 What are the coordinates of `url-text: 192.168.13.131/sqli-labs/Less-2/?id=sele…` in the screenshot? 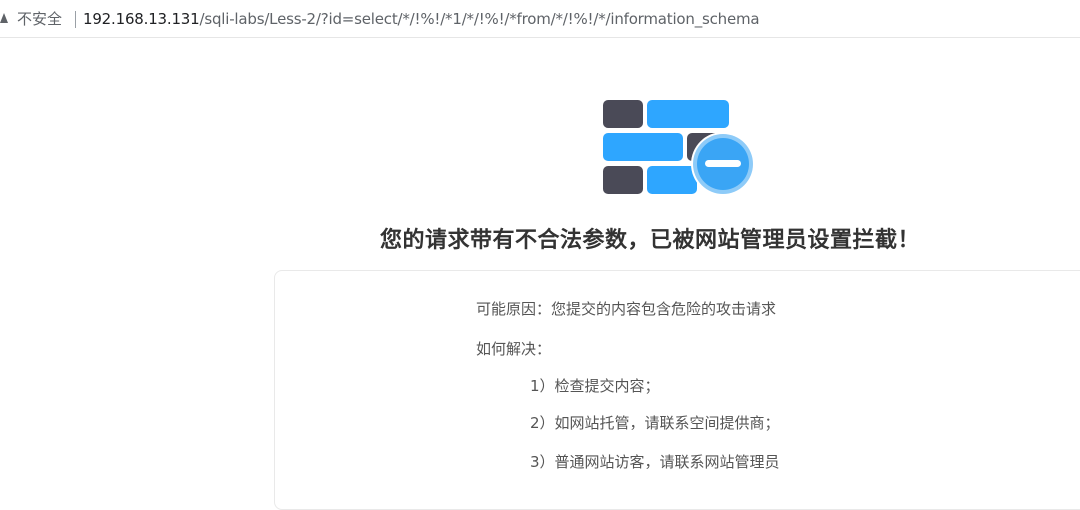 It's located at (421, 19).